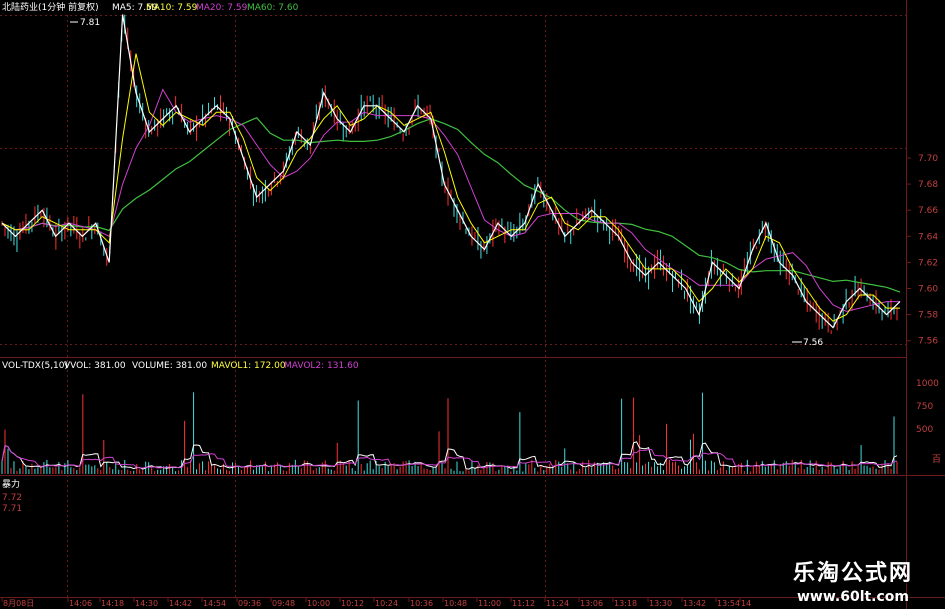 Image resolution: width=945 pixels, height=609 pixels. What do you see at coordinates (813, 343) in the screenshot?
I see `low-label: 7.56` at bounding box center [813, 343].